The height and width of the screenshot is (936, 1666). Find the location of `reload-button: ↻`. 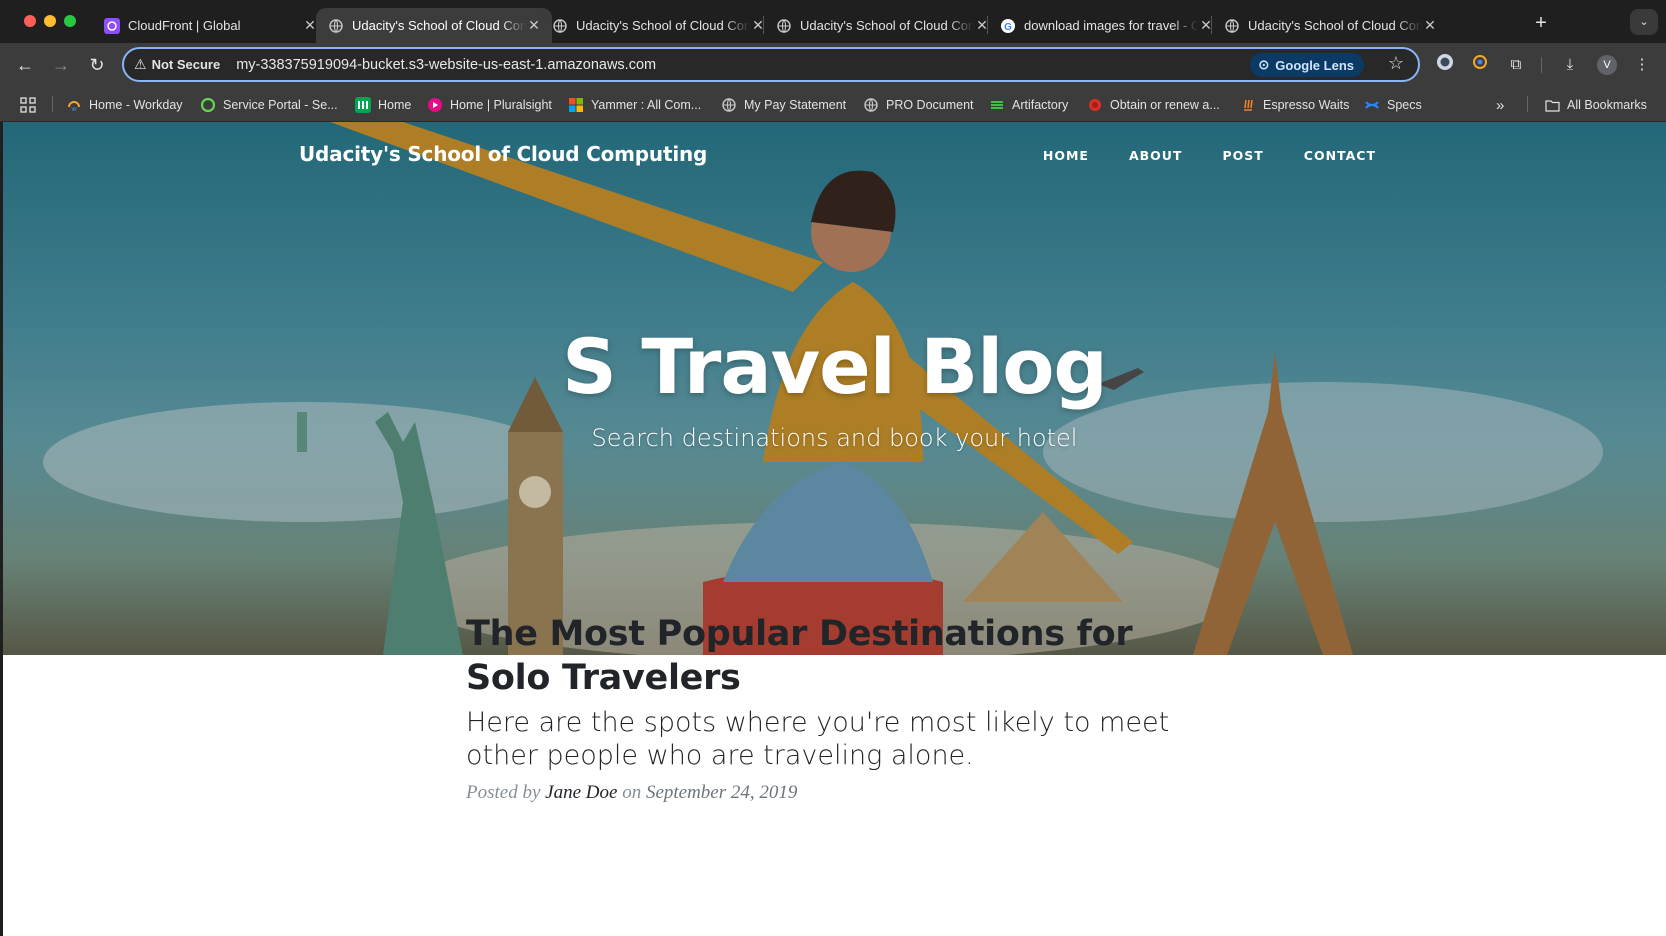

reload-button: ↻ is located at coordinates (97, 65).